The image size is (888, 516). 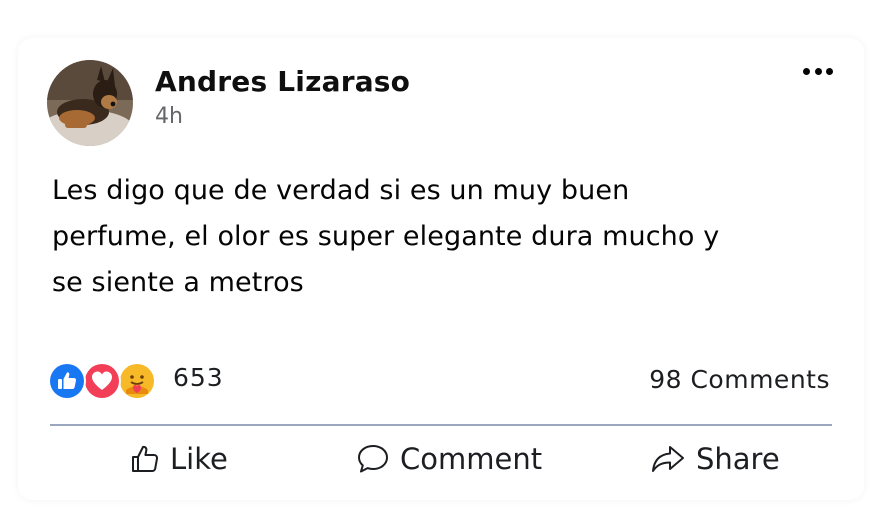 I want to click on dog-avatar-image, so click(x=90, y=103).